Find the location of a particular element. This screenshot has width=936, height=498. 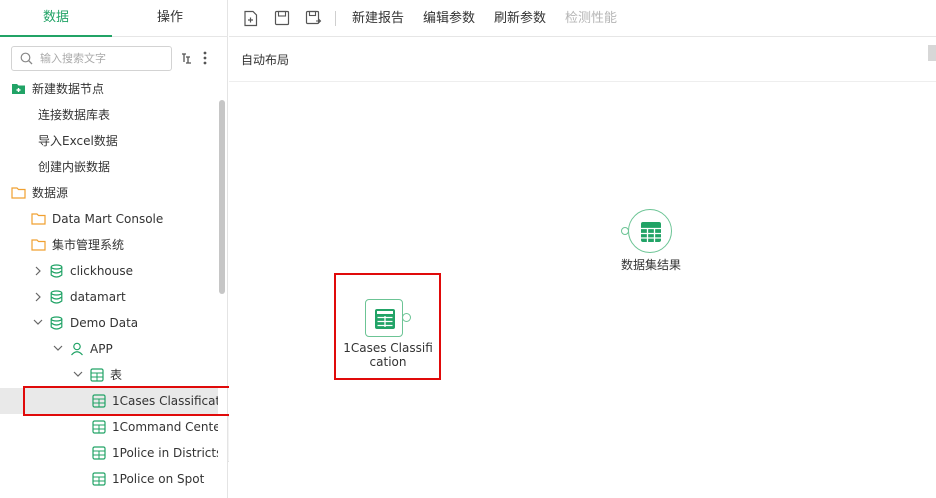

search-icon is located at coordinates (26, 58).